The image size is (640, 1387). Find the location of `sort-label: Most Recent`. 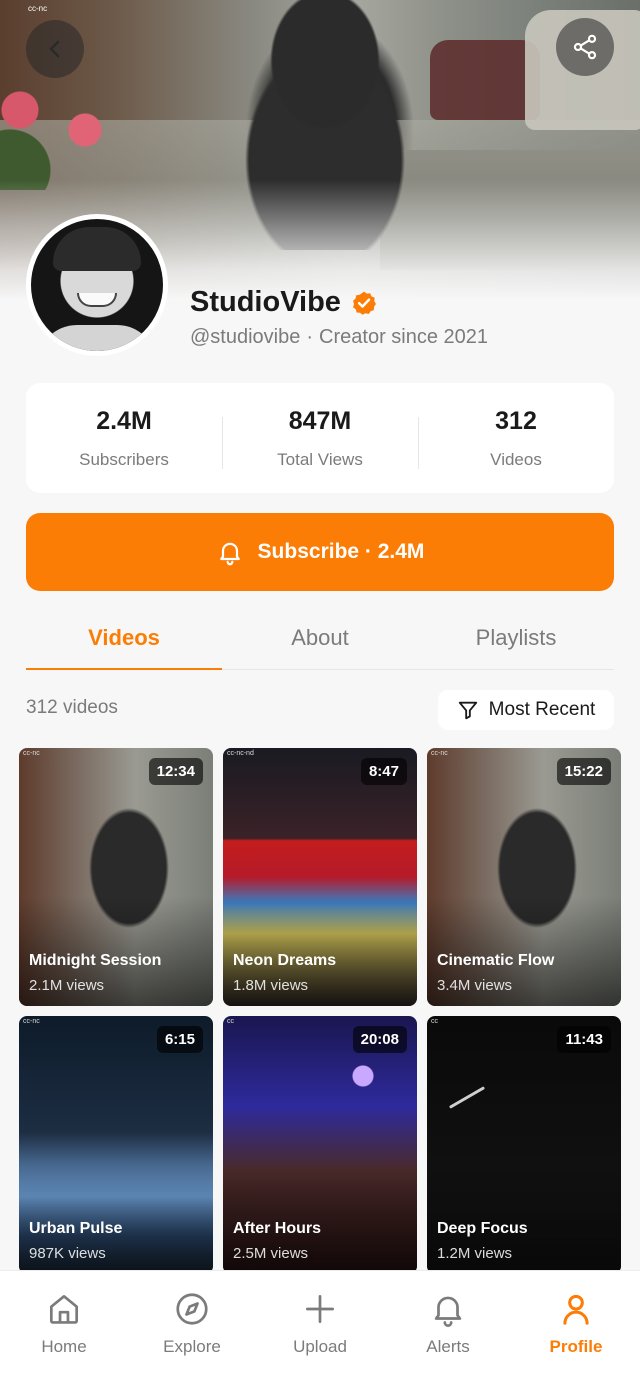

sort-label: Most Recent is located at coordinates (542, 709).